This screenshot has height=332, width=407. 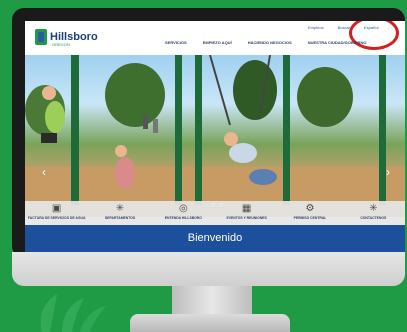 What do you see at coordinates (337, 42) in the screenshot?
I see `nav-item-ciudad: NUESTRA CIUDAD/GOBIERNO` at bounding box center [337, 42].